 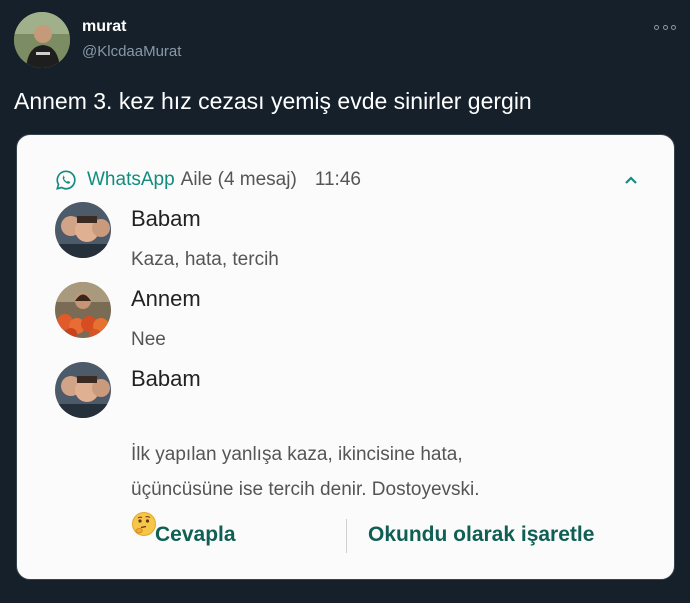 What do you see at coordinates (42, 40) in the screenshot?
I see `user-avatar` at bounding box center [42, 40].